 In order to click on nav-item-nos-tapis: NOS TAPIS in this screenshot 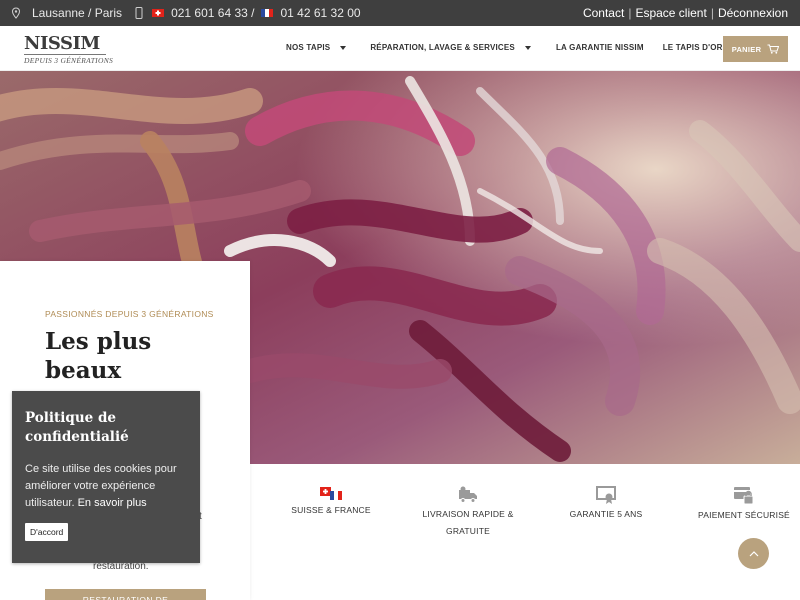, I will do `click(316, 47)`.